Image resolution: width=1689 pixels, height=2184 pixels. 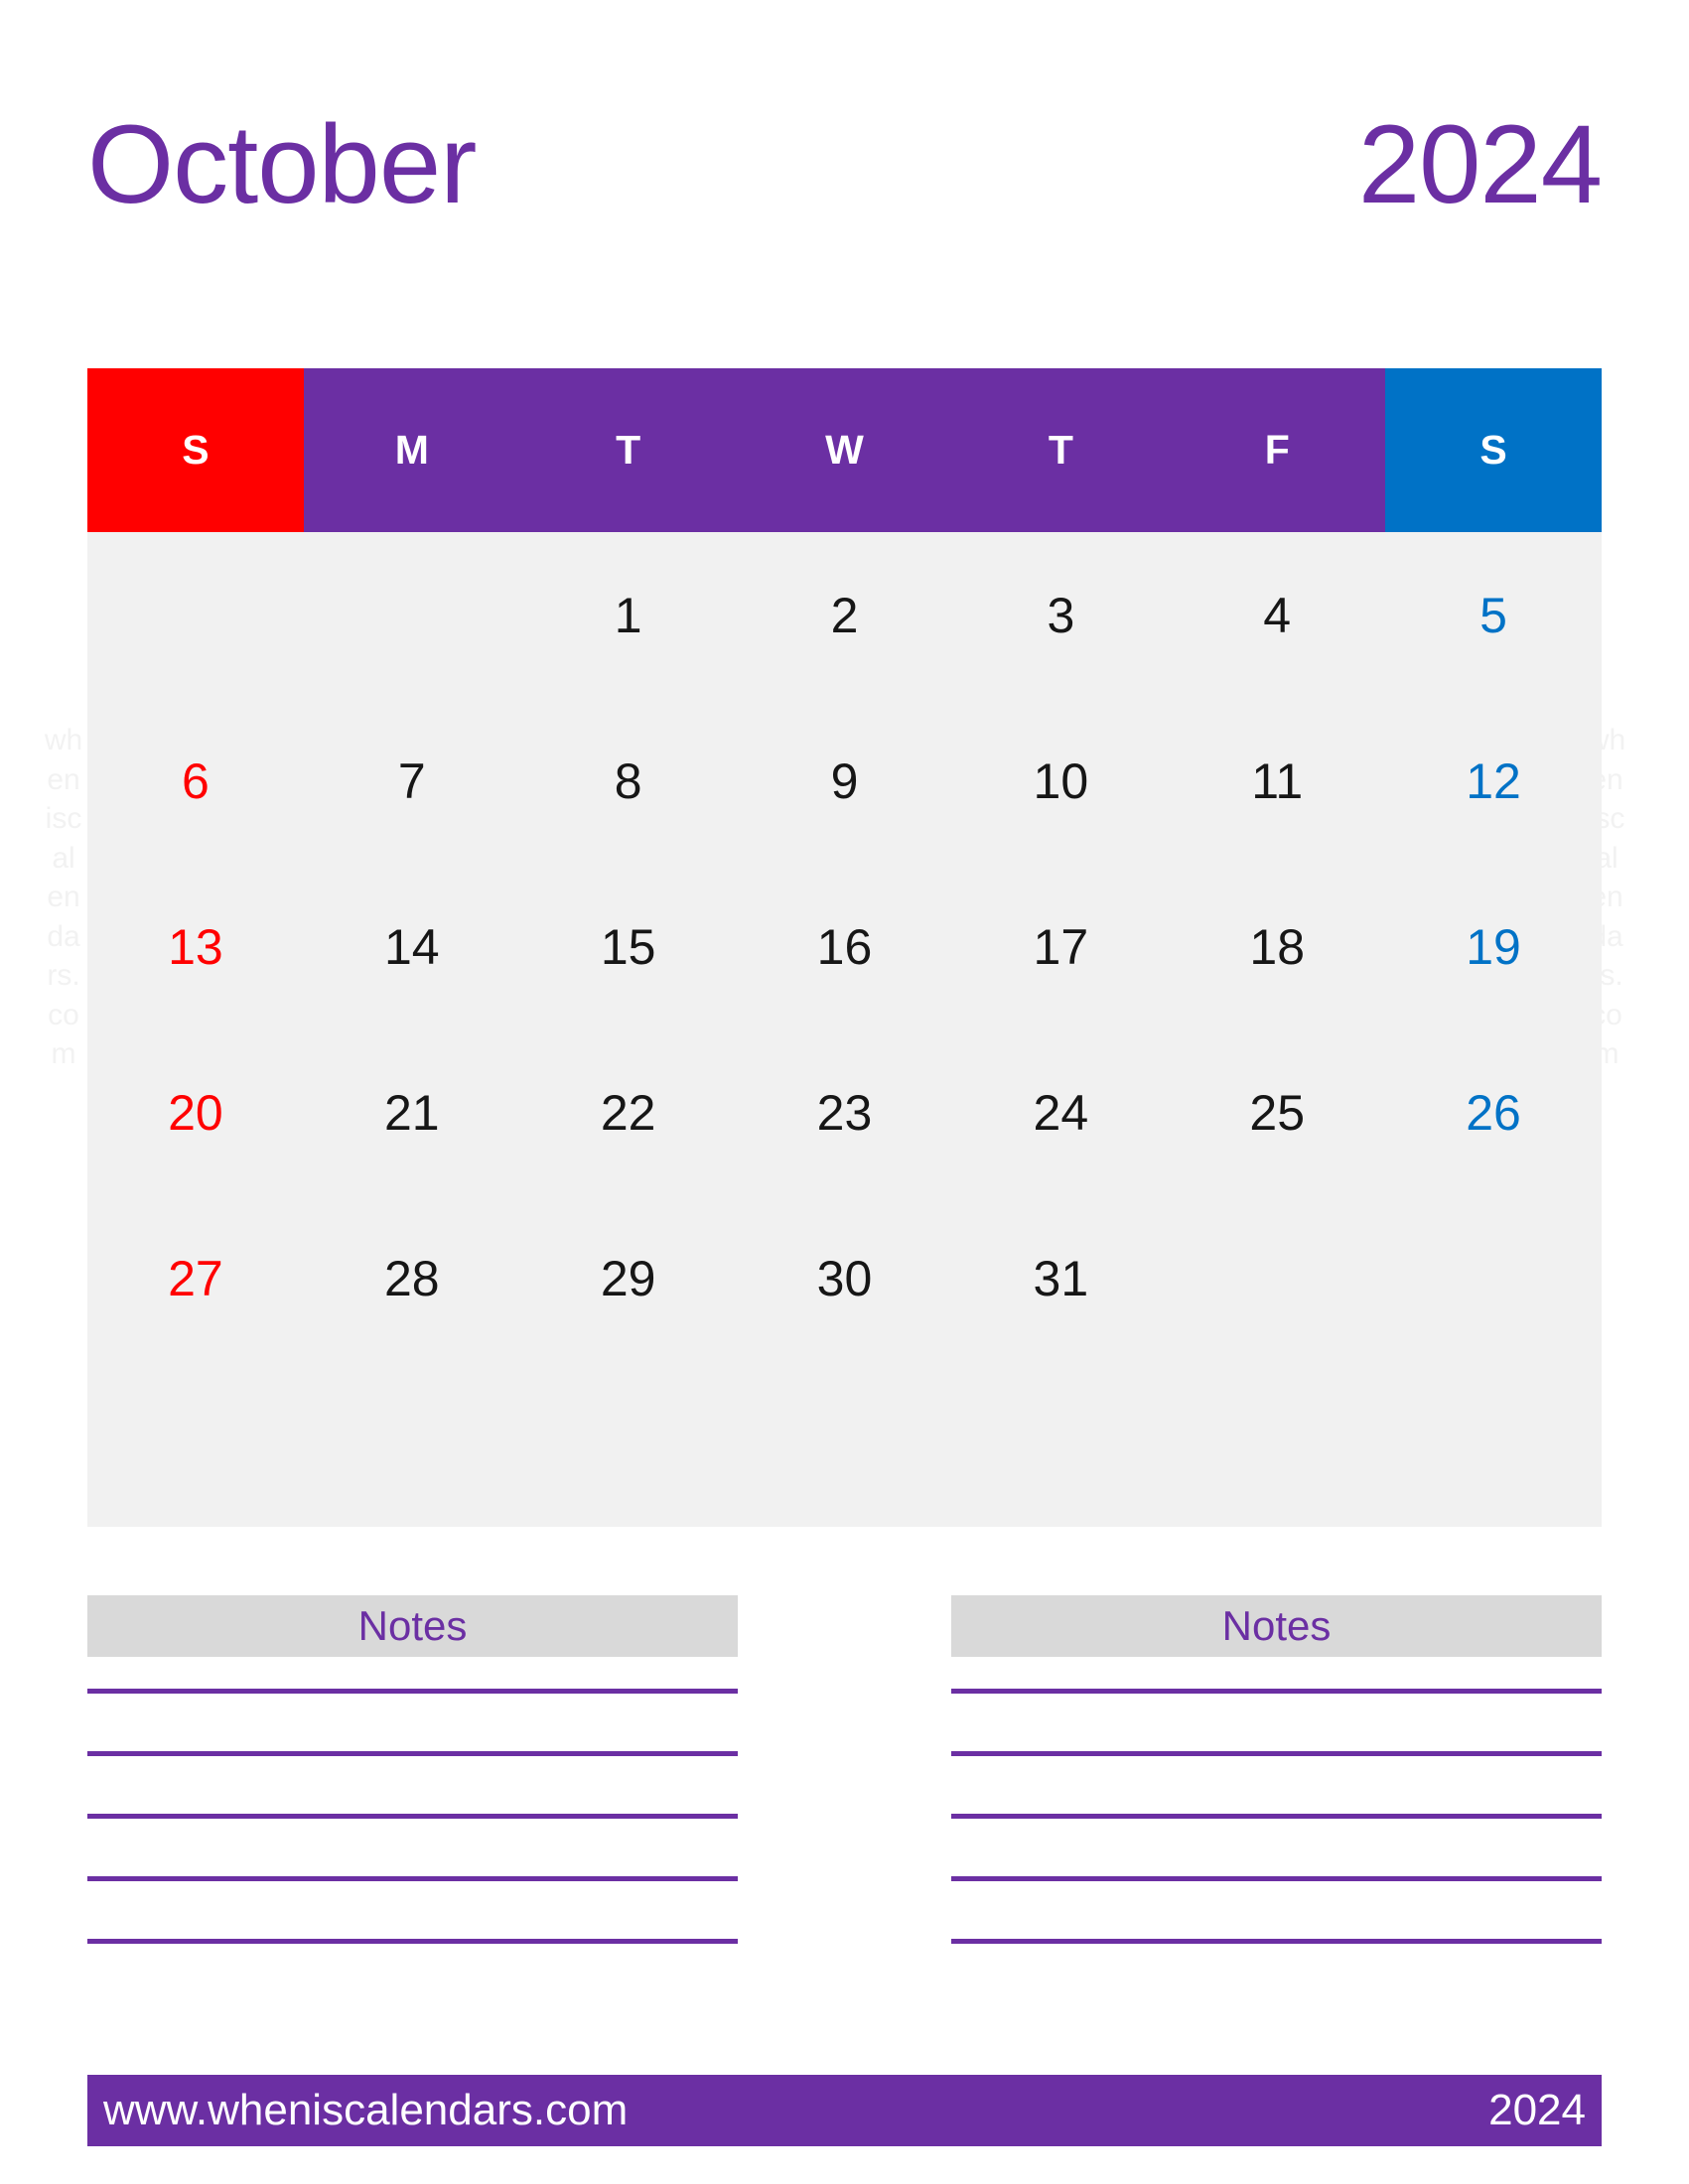 I want to click on notes-header-right: Notes, so click(x=1276, y=1626).